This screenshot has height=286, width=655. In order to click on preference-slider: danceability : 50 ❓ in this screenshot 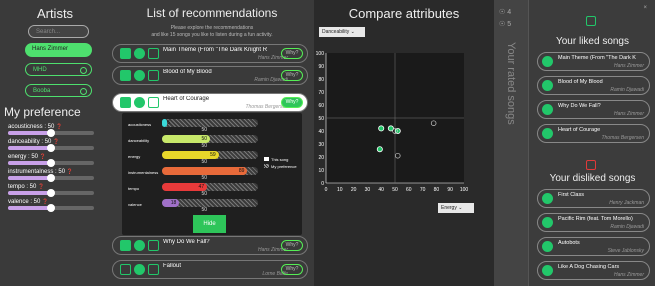, I will do `click(55, 145)`.